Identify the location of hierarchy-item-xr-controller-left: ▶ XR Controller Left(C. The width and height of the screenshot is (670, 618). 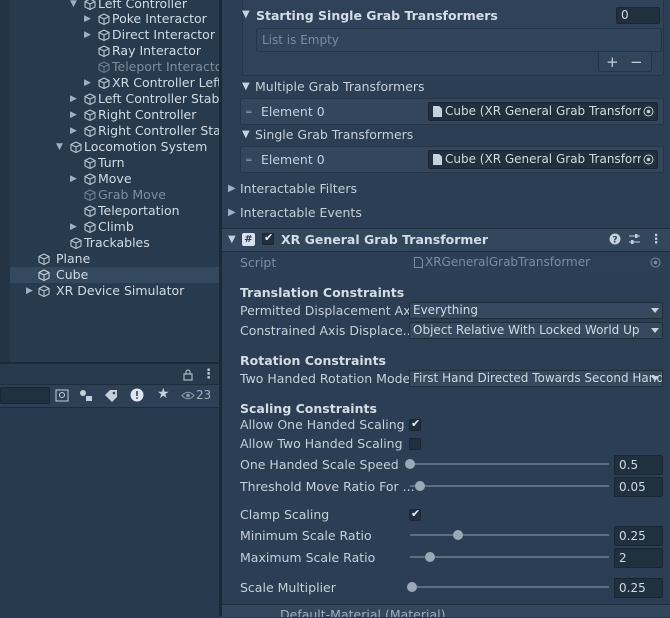
(114, 83).